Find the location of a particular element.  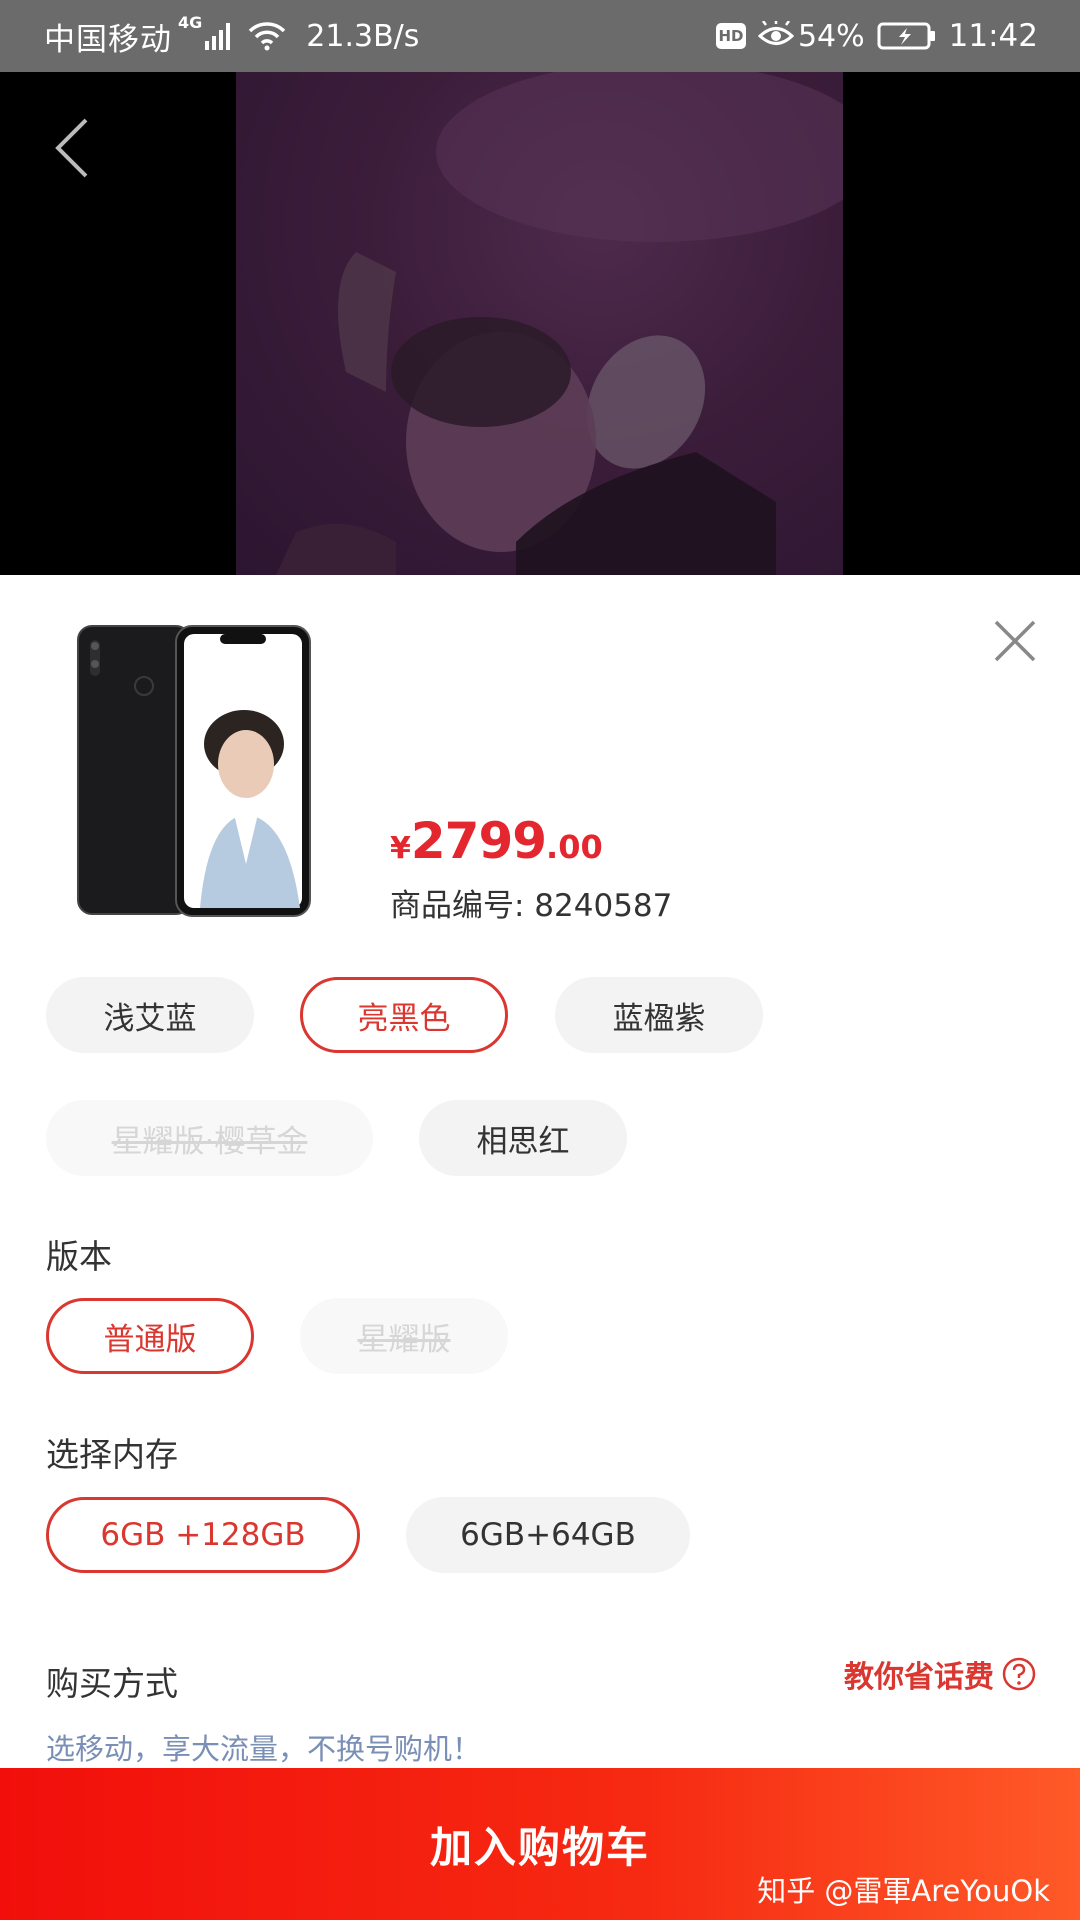

status-bar: 中国移动 4G 21.3B/s HD 54% 11:42 is located at coordinates (540, 36).